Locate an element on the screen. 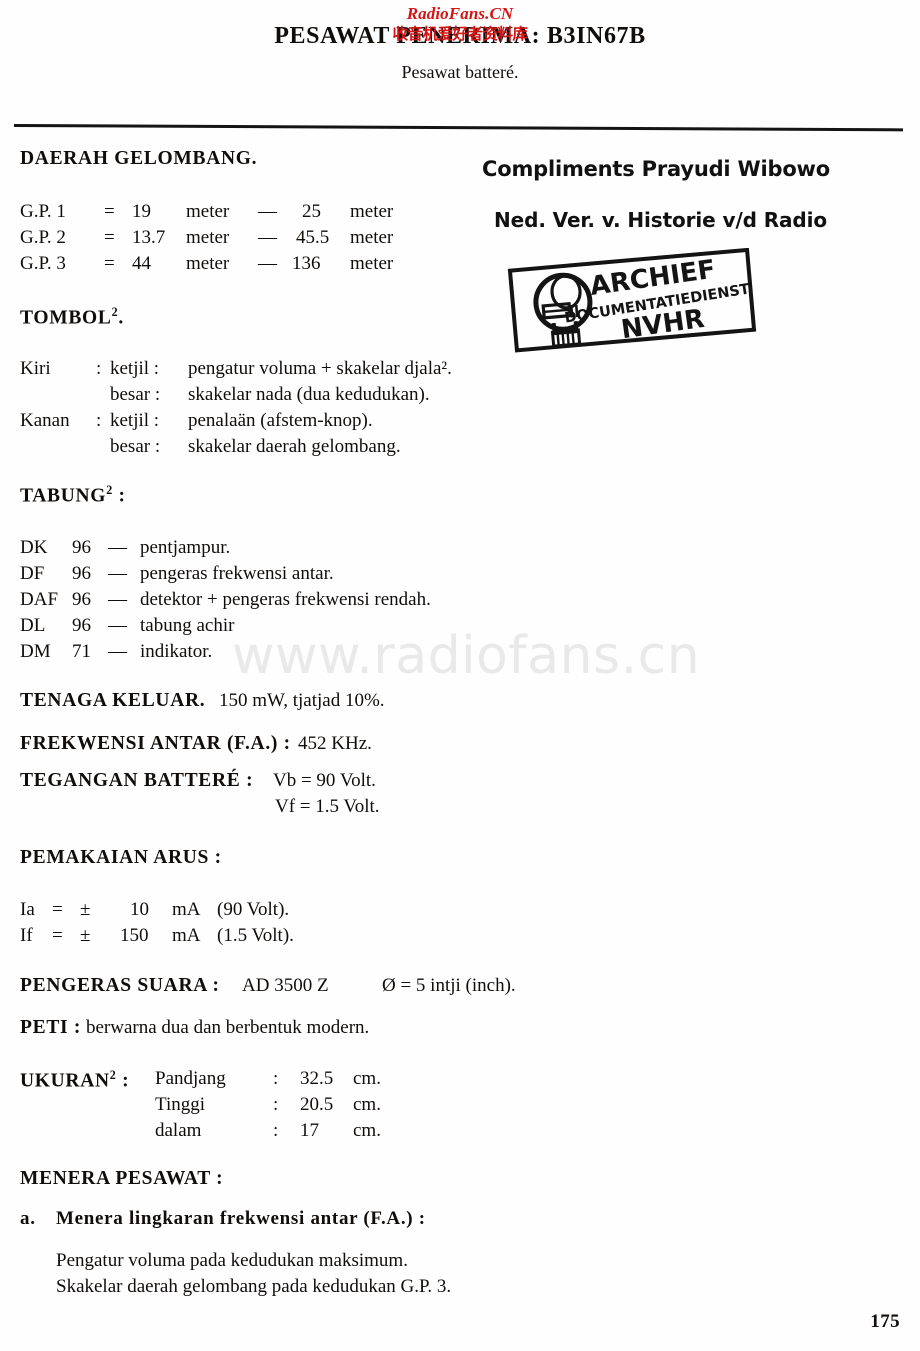 This screenshot has width=920, height=1351. tube-num: 71 is located at coordinates (81, 651).